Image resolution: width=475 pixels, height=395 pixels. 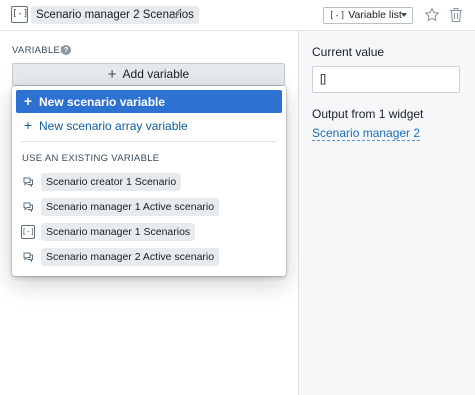 I want to click on current-value-field: [], so click(x=386, y=79).